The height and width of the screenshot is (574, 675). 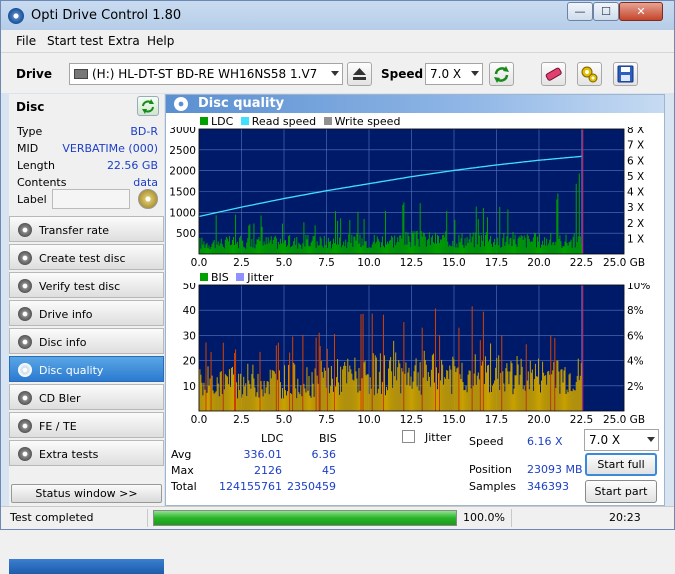 I want to click on disc-label-icon, so click(x=148, y=199).